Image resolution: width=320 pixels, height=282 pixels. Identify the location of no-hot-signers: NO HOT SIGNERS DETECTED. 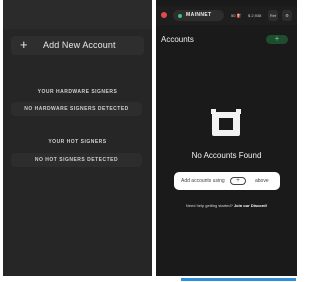
(76, 160).